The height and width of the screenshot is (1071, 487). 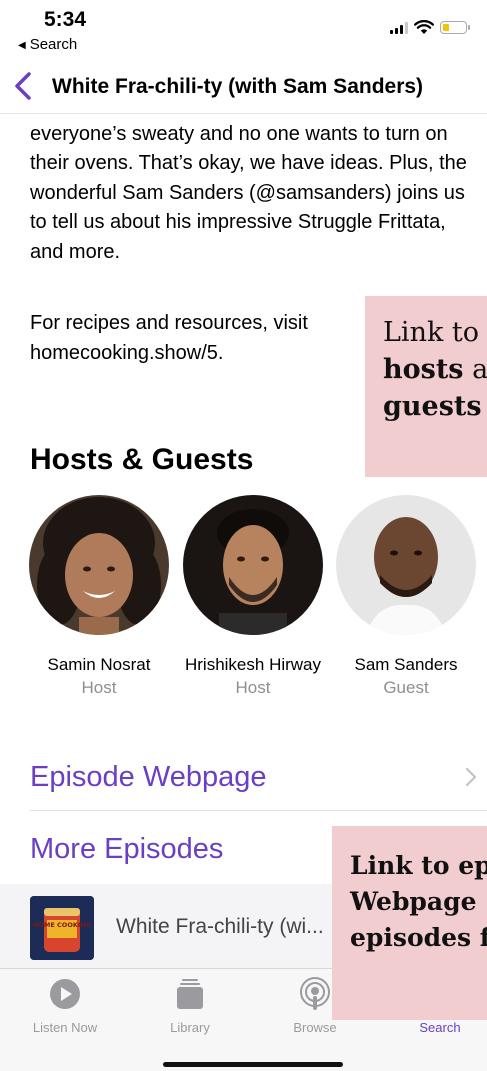 What do you see at coordinates (190, 994) in the screenshot?
I see `library-stack-icon` at bounding box center [190, 994].